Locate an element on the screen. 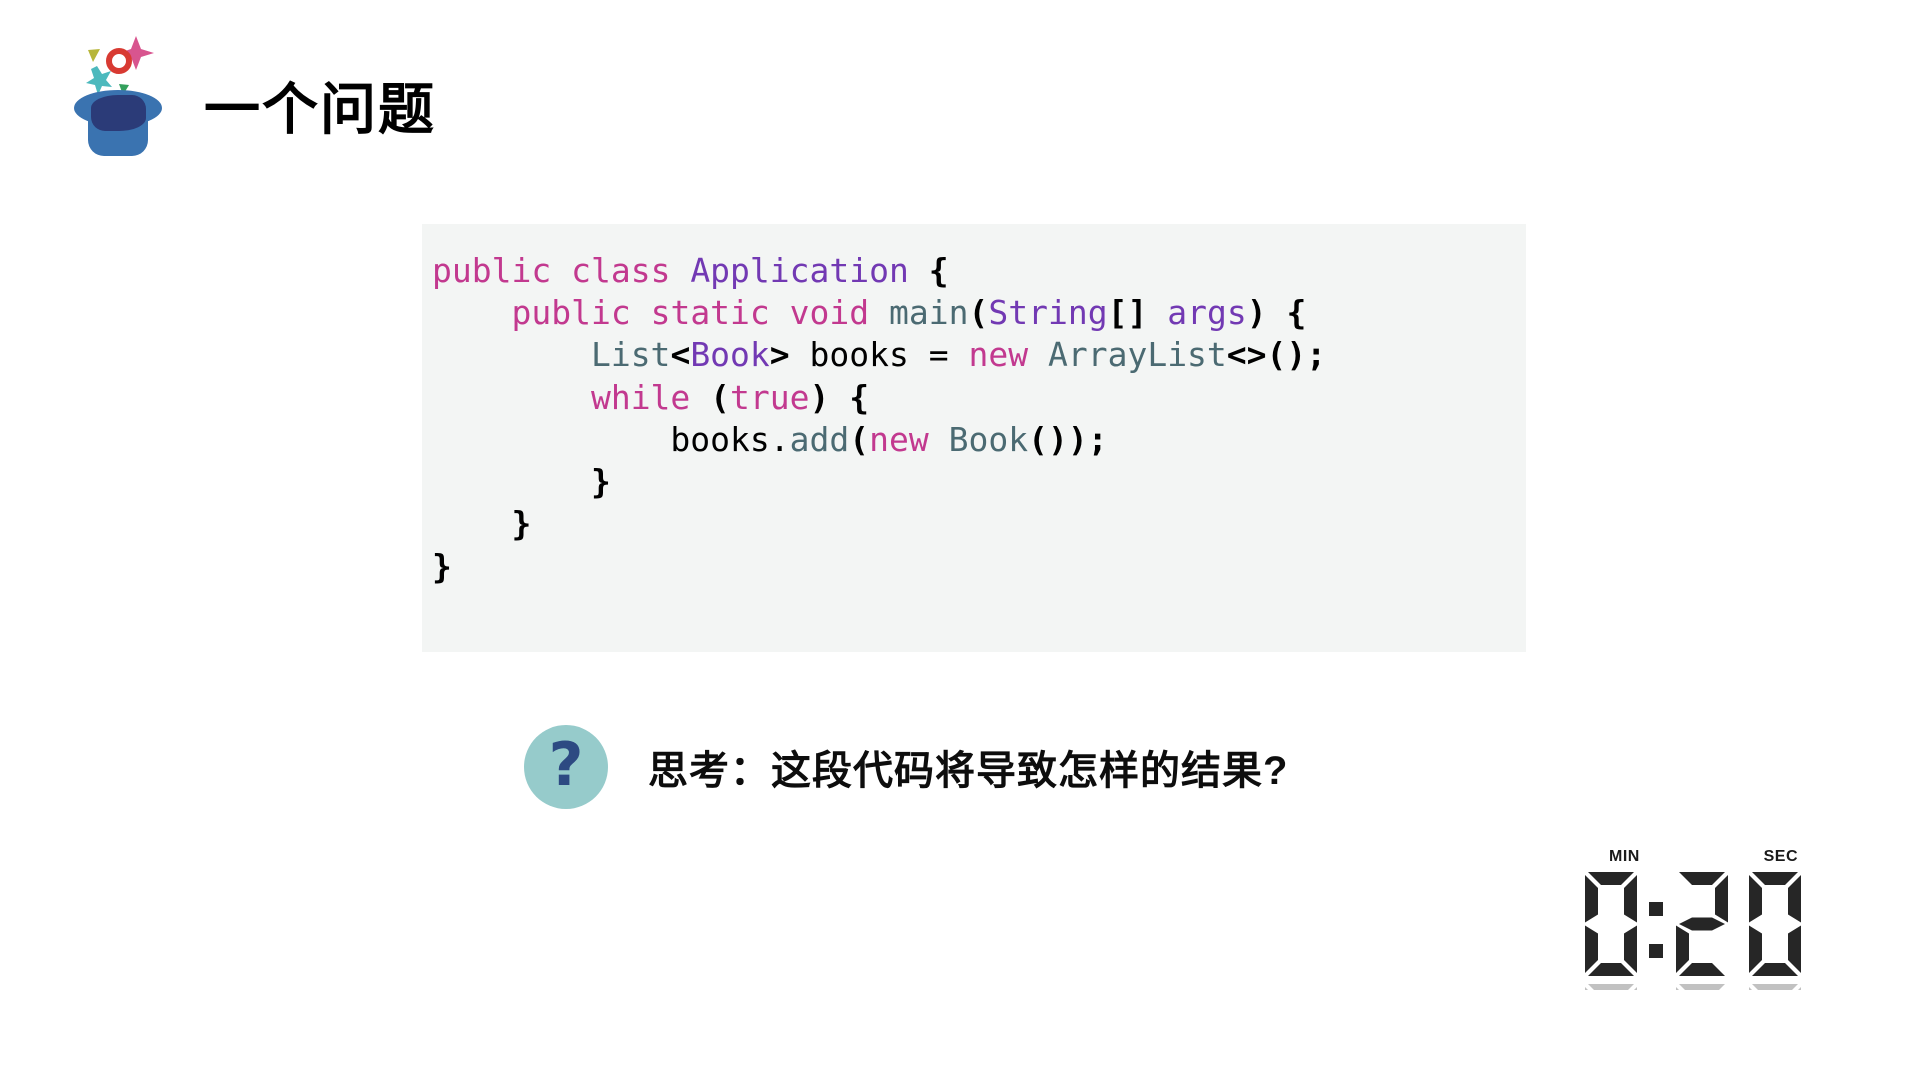 The width and height of the screenshot is (1920, 1080). code-token: while is located at coordinates (640, 397).